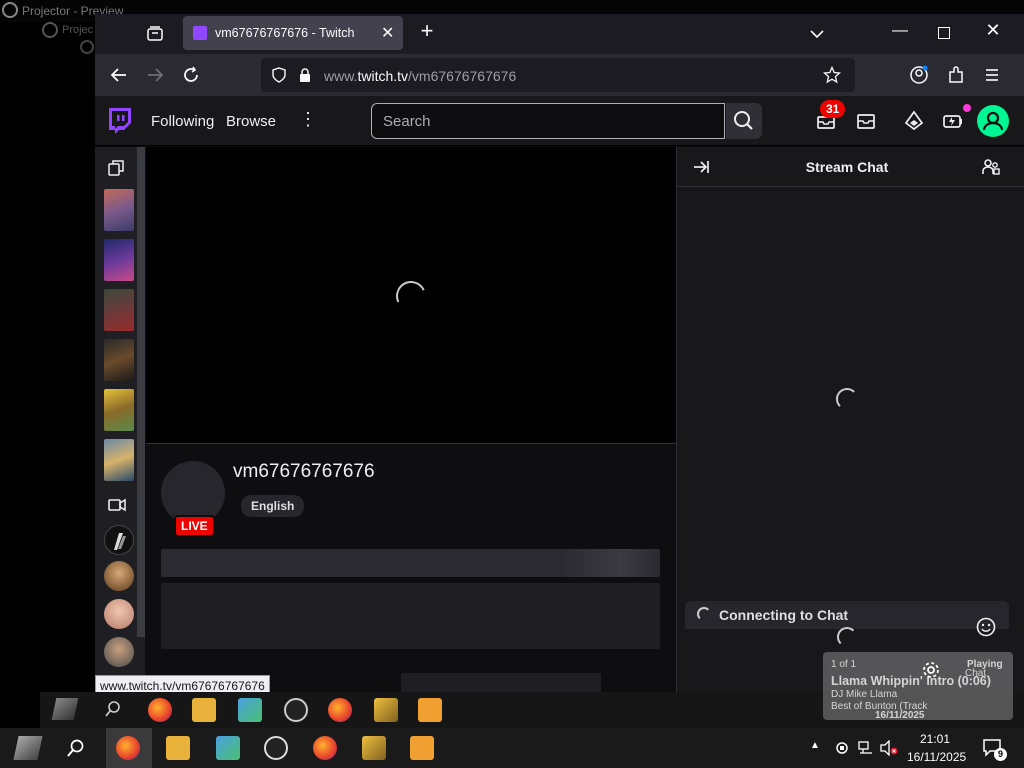  What do you see at coordinates (919, 75) in the screenshot?
I see `account-icon` at bounding box center [919, 75].